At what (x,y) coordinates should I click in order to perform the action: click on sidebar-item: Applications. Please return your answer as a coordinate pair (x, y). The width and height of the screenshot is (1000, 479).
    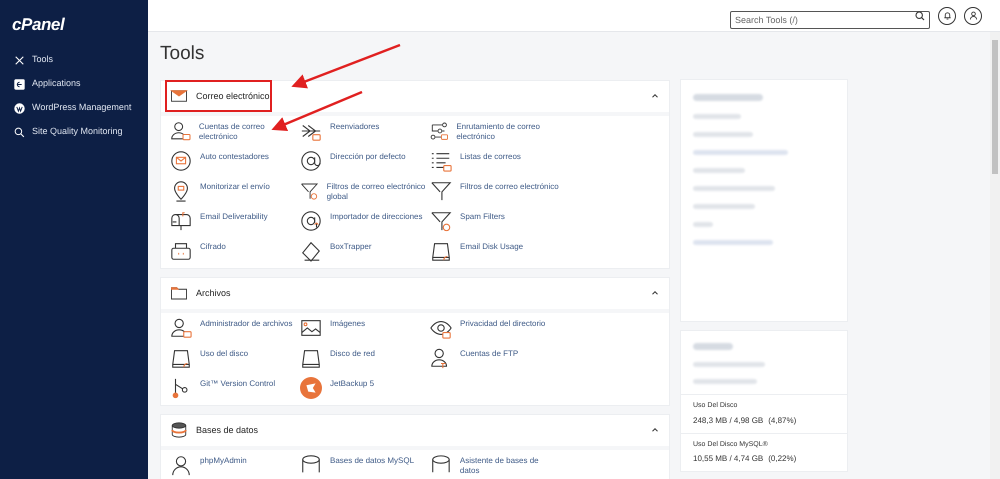
    Looking at the image, I should click on (76, 84).